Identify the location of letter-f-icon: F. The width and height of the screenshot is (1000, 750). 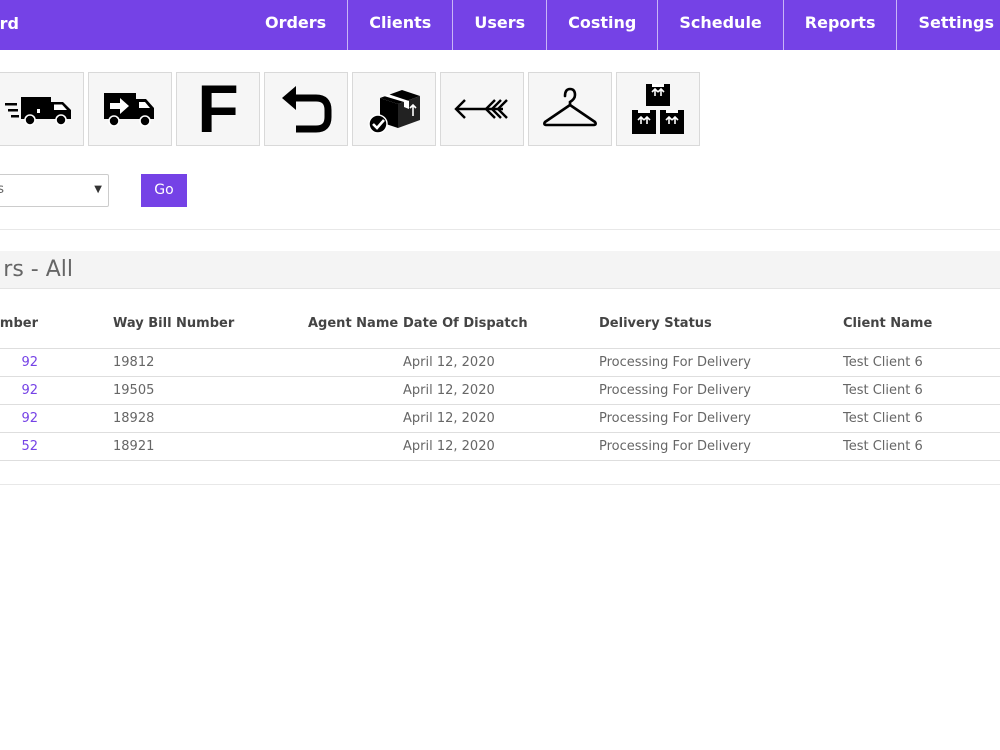
(218, 109).